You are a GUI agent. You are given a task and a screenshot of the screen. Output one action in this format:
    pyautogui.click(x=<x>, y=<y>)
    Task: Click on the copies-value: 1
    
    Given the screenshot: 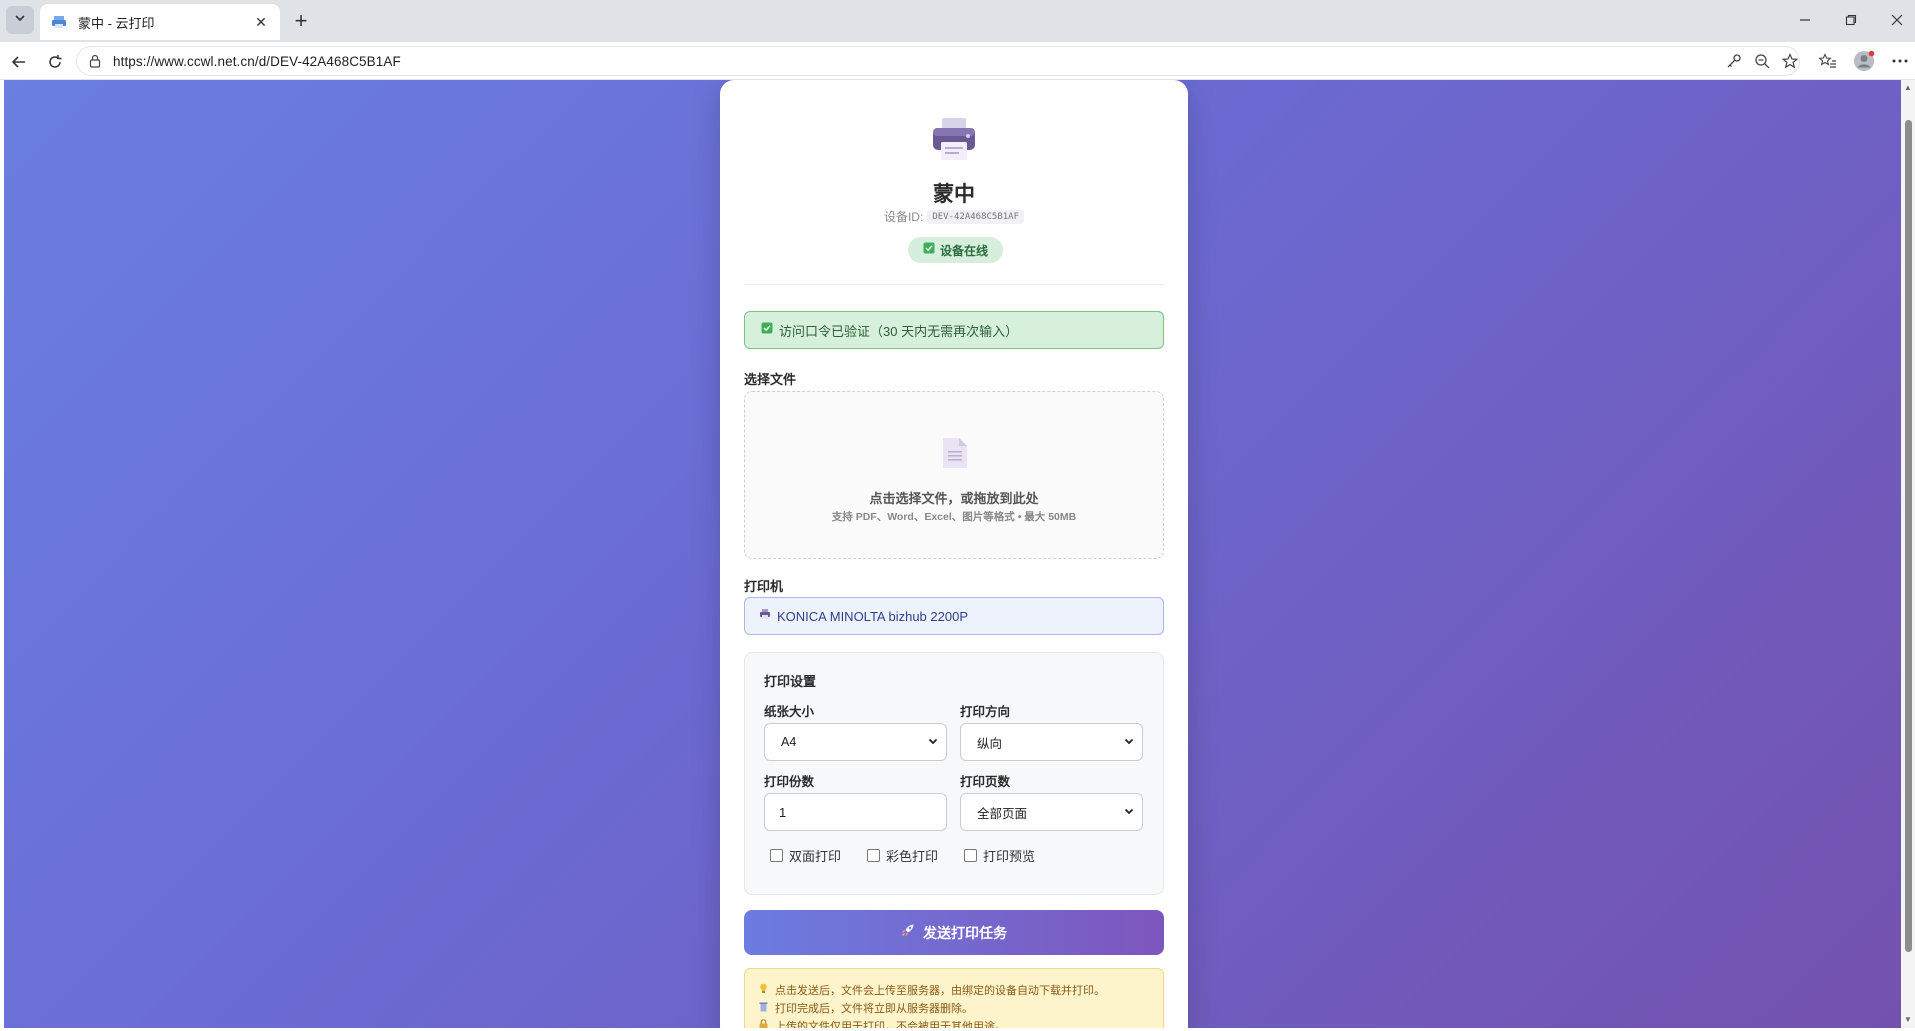 What is the action you would take?
    pyautogui.click(x=783, y=812)
    